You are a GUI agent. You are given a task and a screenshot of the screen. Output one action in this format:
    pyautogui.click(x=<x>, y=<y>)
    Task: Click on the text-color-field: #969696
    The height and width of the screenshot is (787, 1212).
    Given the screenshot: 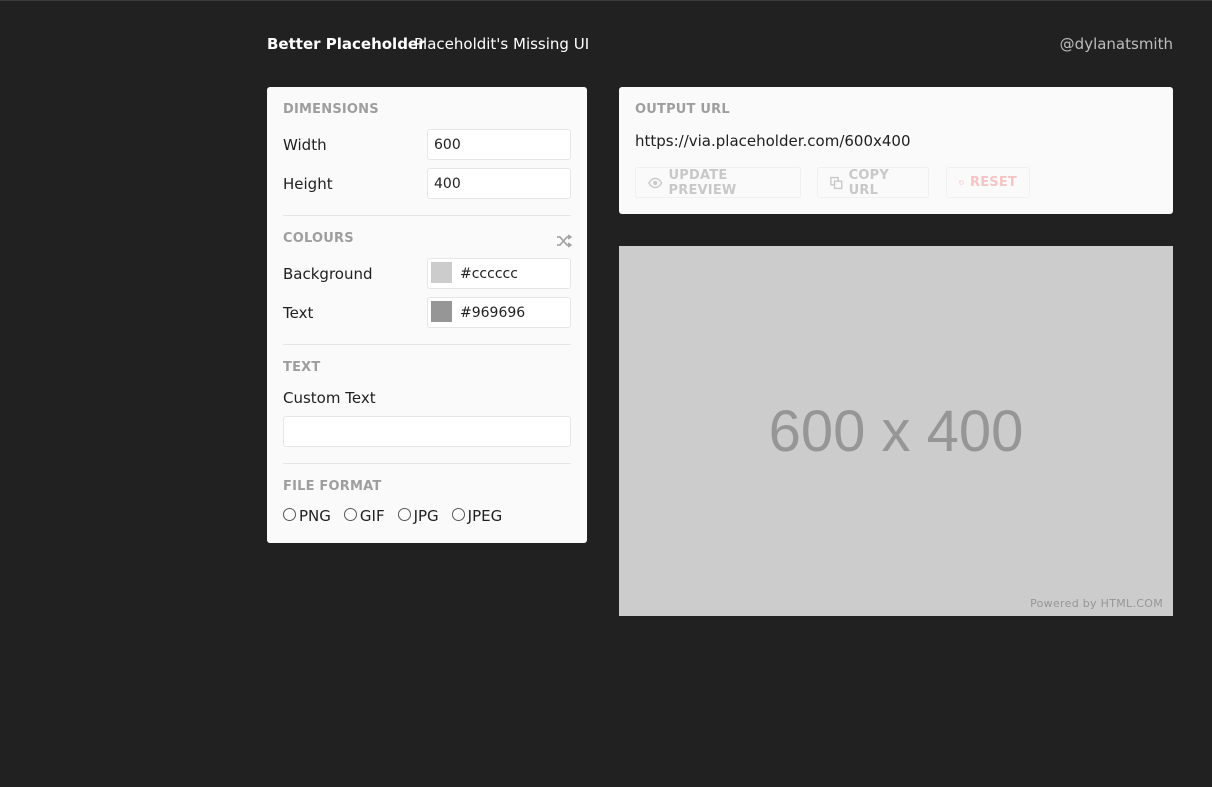 What is the action you would take?
    pyautogui.click(x=499, y=312)
    